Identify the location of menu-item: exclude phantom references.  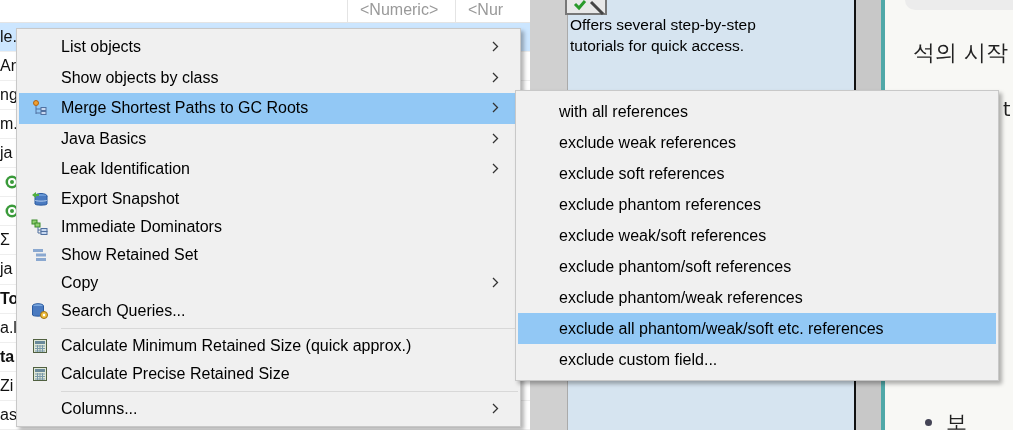
(757, 204).